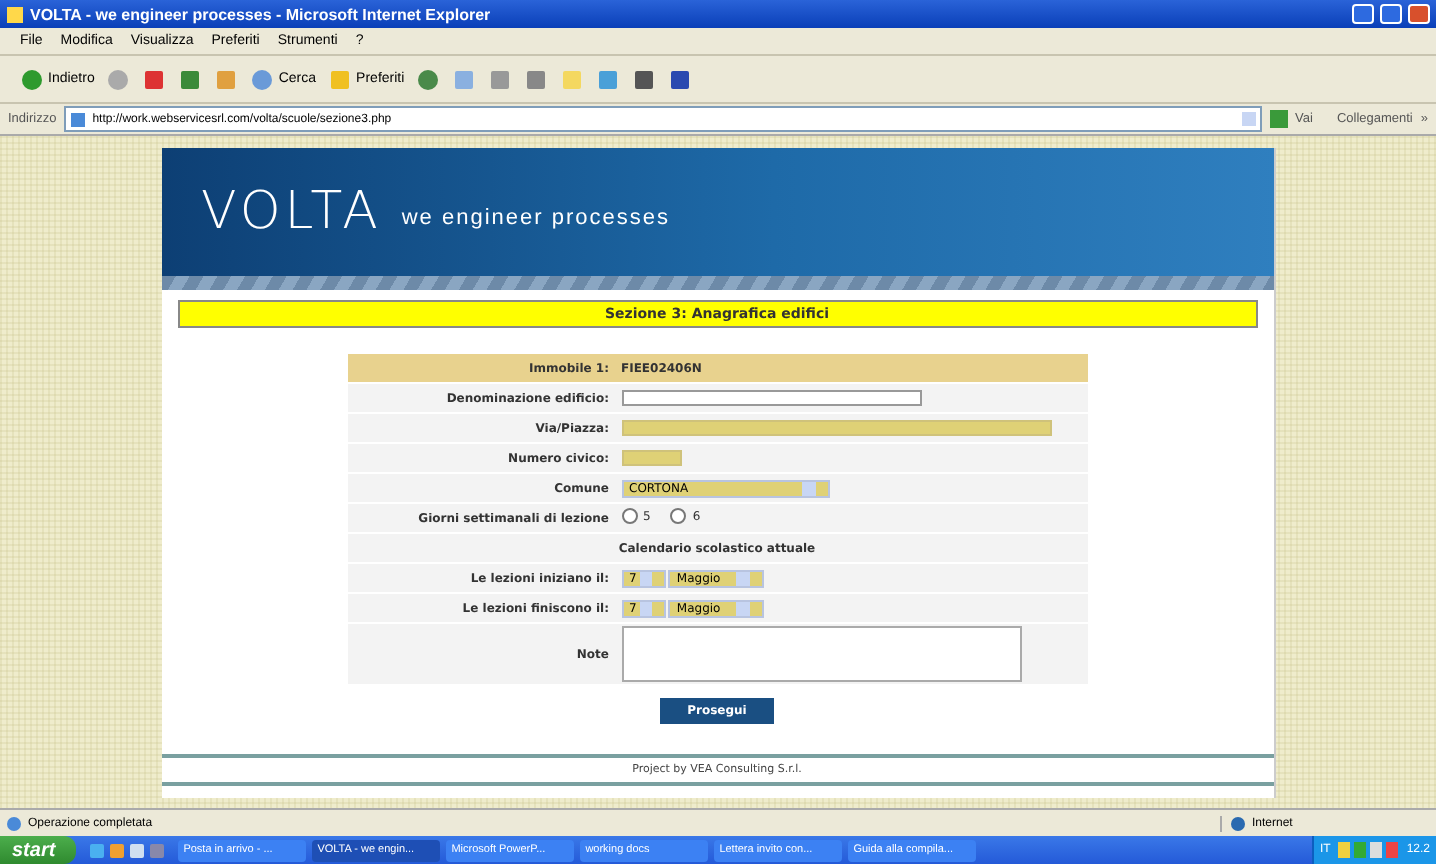 This screenshot has width=1436, height=864. Describe the element at coordinates (1368, 850) in the screenshot. I see `tray-icons` at that location.